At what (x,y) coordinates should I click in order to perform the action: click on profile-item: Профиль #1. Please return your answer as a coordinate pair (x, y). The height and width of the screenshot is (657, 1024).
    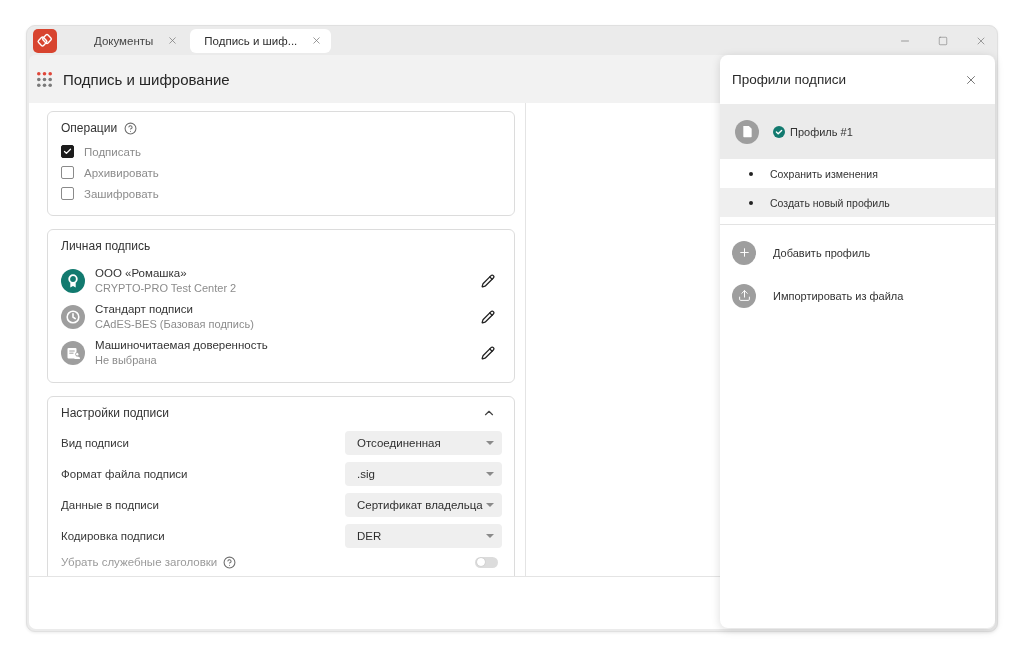
    Looking at the image, I should click on (857, 131).